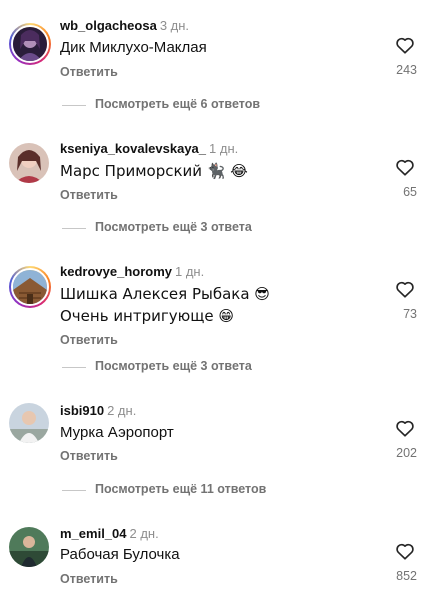 This screenshot has width=437, height=600. Describe the element at coordinates (149, 148) in the screenshot. I see `comment-username: kseniya_kovalevskaya_ 1 дн.` at that location.